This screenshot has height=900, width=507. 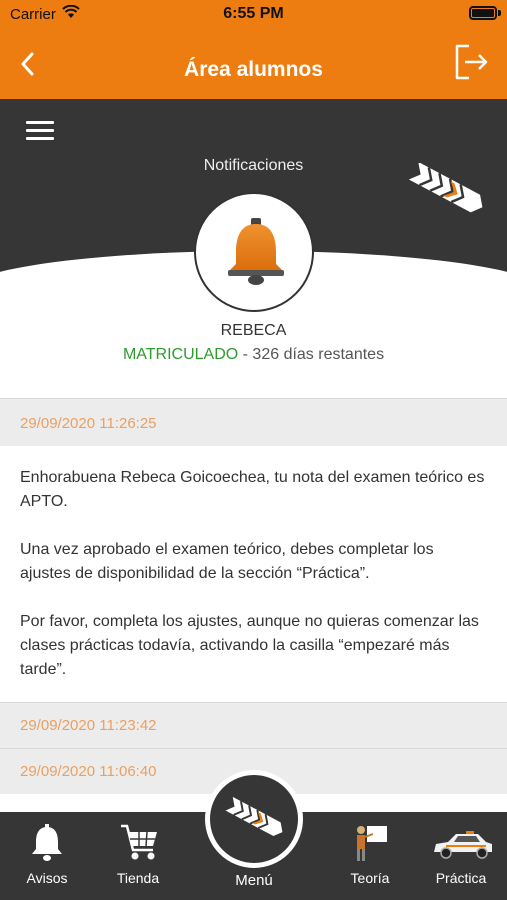 What do you see at coordinates (139, 842) in the screenshot?
I see `cart-icon` at bounding box center [139, 842].